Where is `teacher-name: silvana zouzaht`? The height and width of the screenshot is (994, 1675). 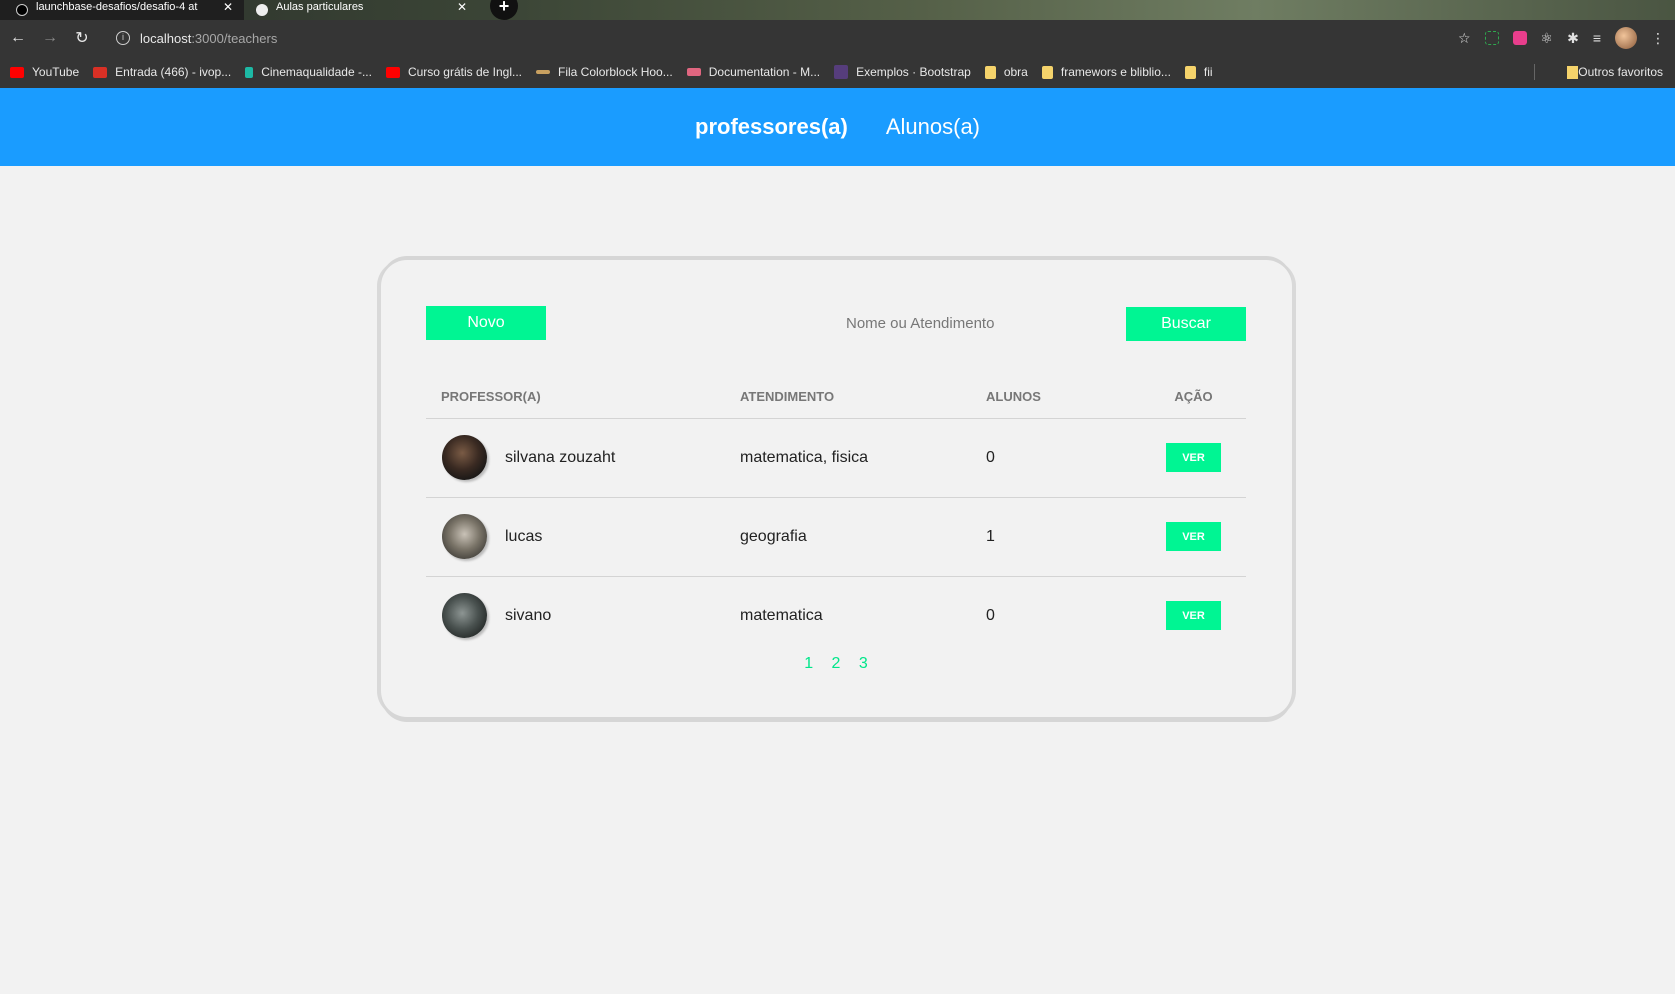
teacher-name: silvana zouzaht is located at coordinates (560, 457).